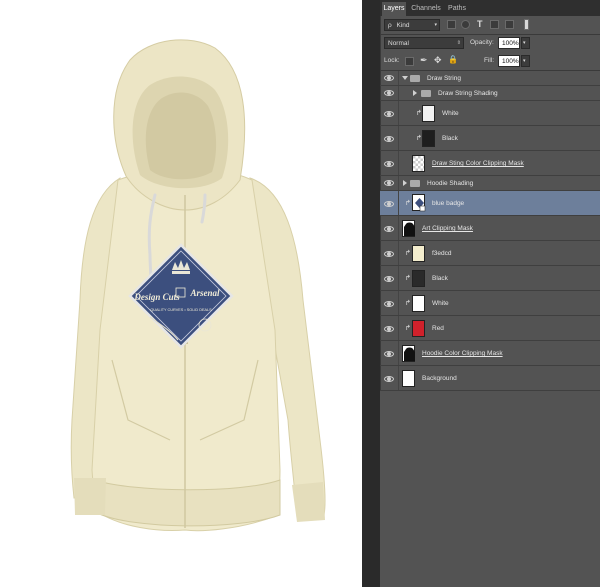 The image size is (600, 587). Describe the element at coordinates (509, 61) in the screenshot. I see `fill-input: 100%` at that location.